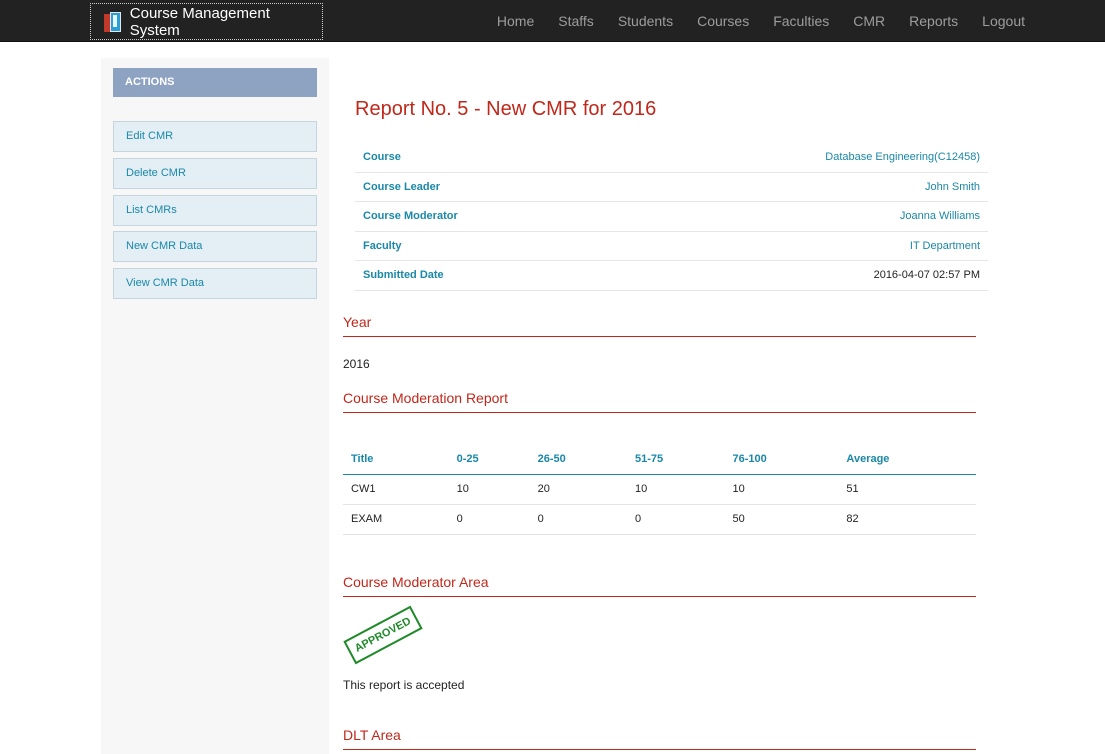 The width and height of the screenshot is (1105, 754). What do you see at coordinates (404, 685) in the screenshot?
I see `moderator-note: This report is accepted` at bounding box center [404, 685].